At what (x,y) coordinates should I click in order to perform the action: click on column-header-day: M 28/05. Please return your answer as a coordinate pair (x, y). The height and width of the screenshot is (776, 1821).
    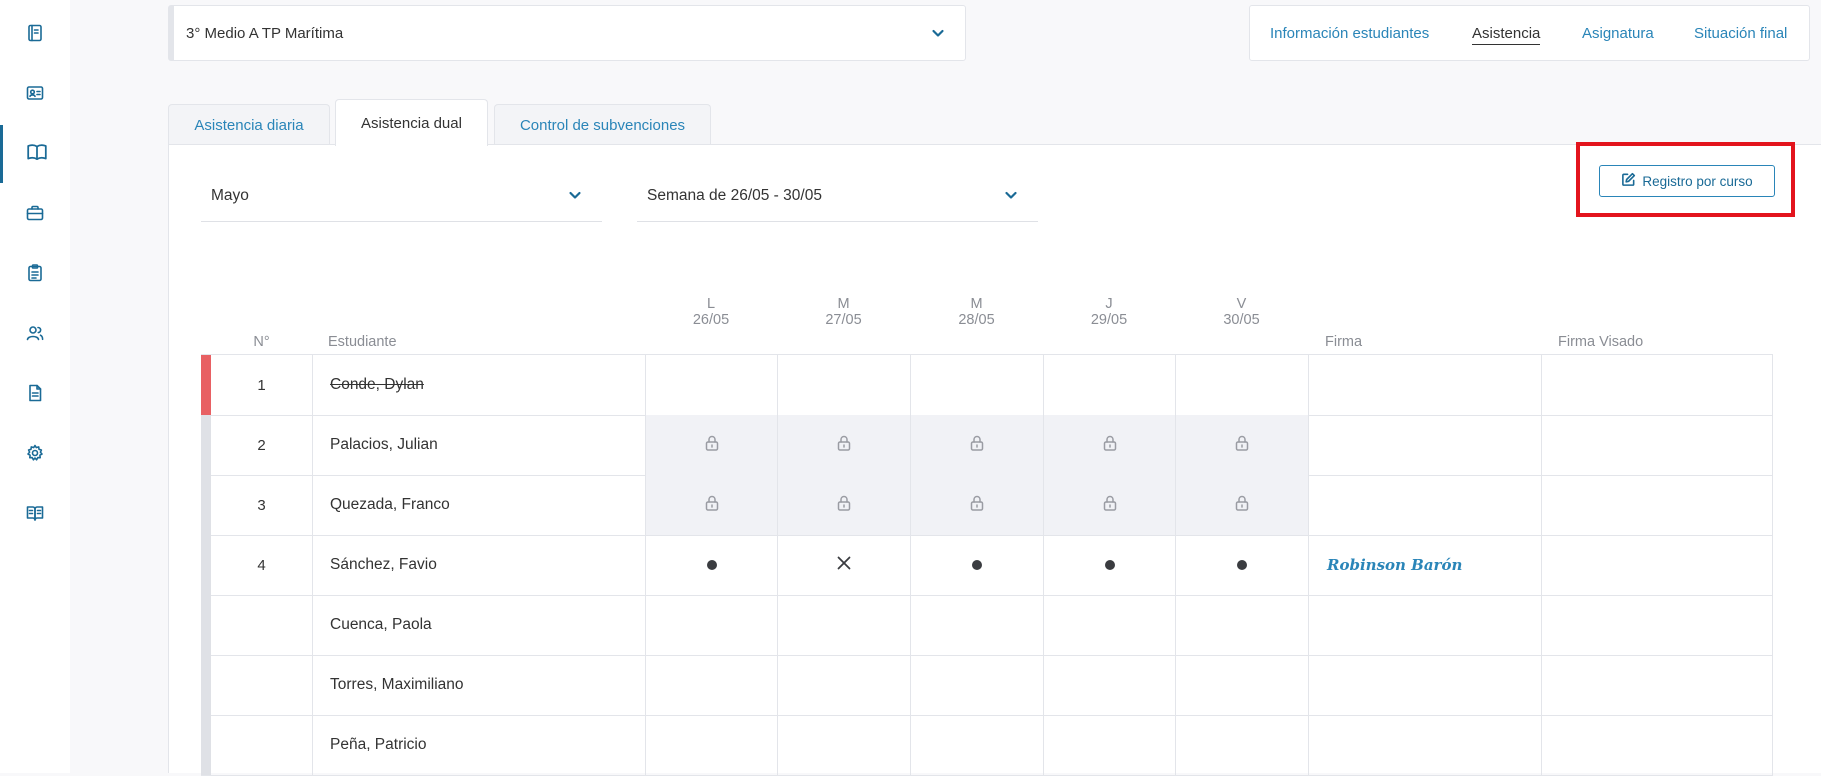
    Looking at the image, I should click on (976, 312).